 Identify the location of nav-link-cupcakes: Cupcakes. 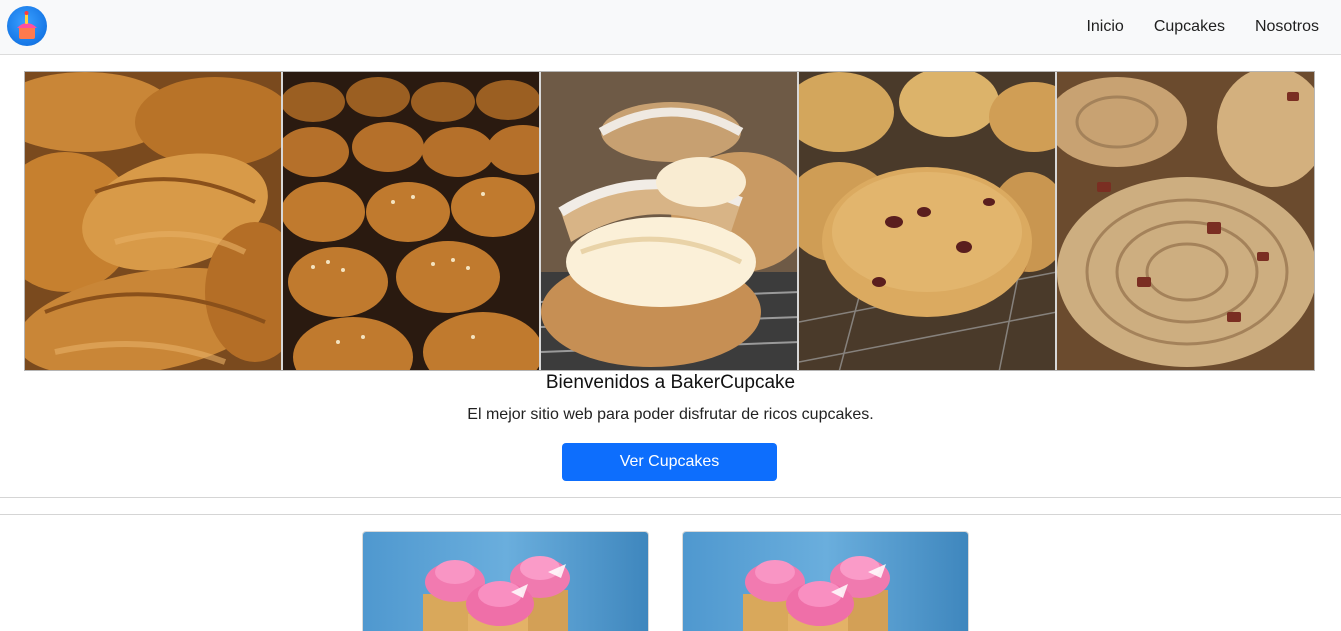
(1189, 27).